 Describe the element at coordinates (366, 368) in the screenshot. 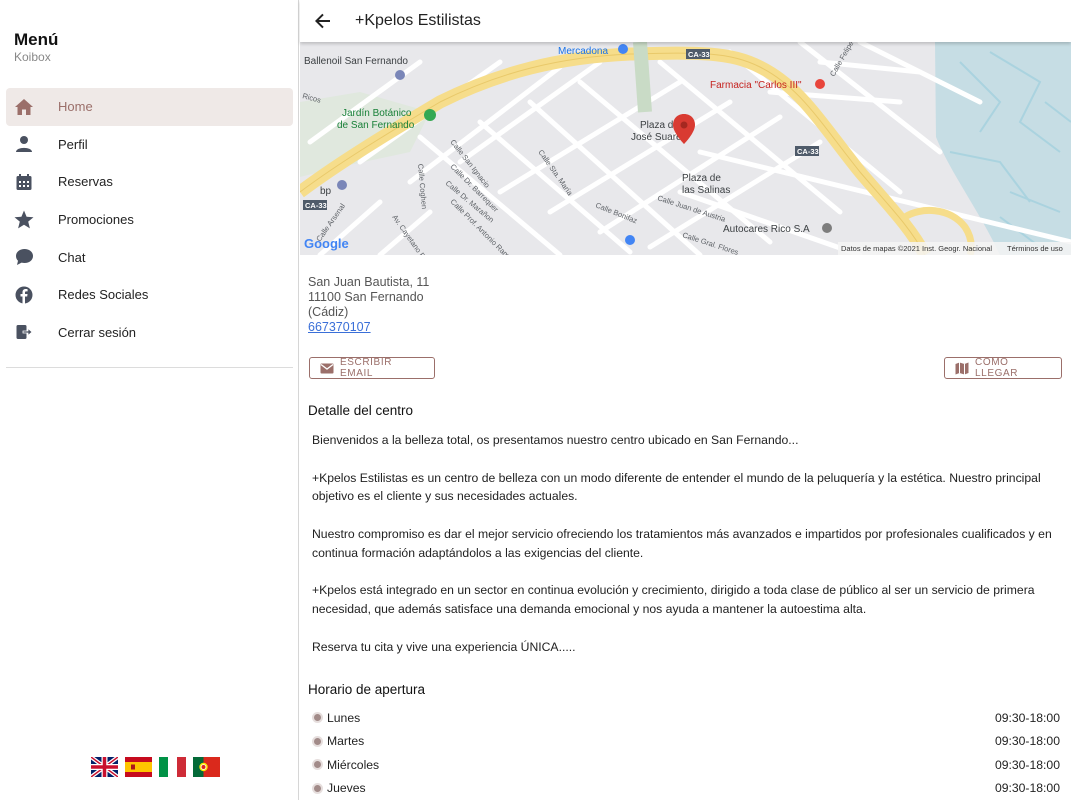

I see `write-email-label: ESCRIBIR EMAIL` at that location.